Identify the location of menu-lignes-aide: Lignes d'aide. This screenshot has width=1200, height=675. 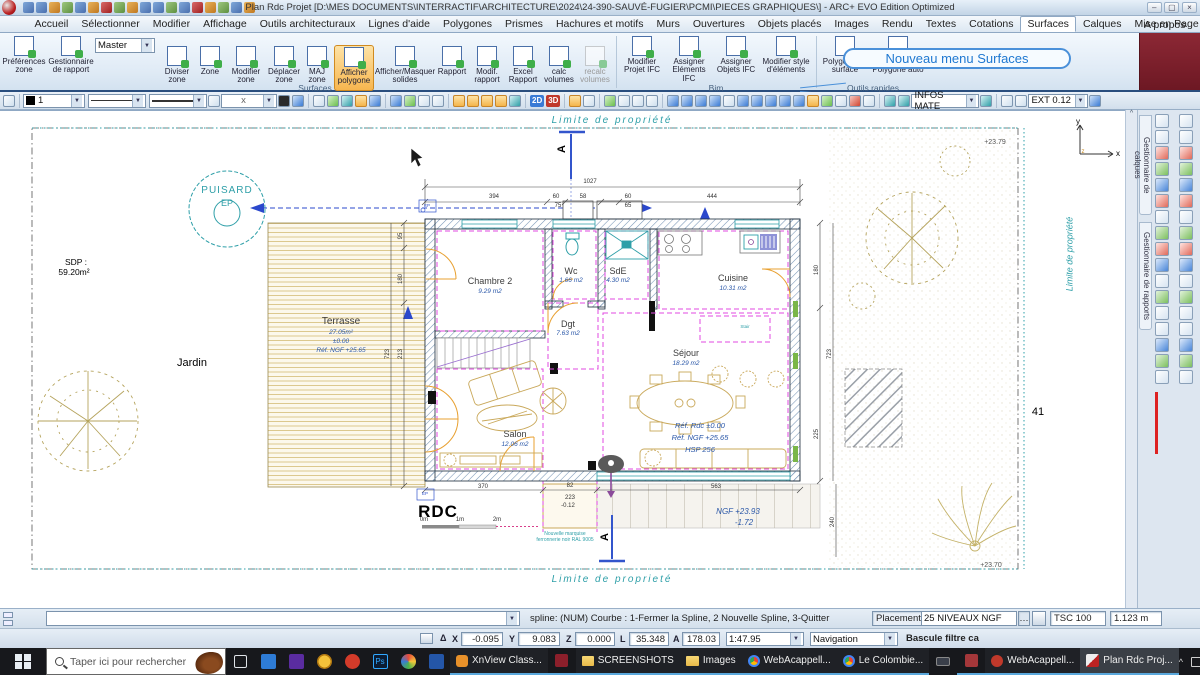
(399, 24).